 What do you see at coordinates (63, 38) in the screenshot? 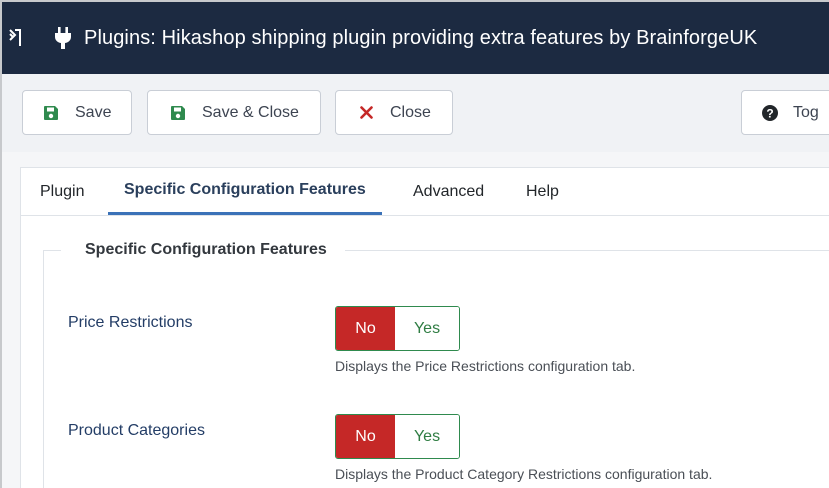
I see `plug-icon` at bounding box center [63, 38].